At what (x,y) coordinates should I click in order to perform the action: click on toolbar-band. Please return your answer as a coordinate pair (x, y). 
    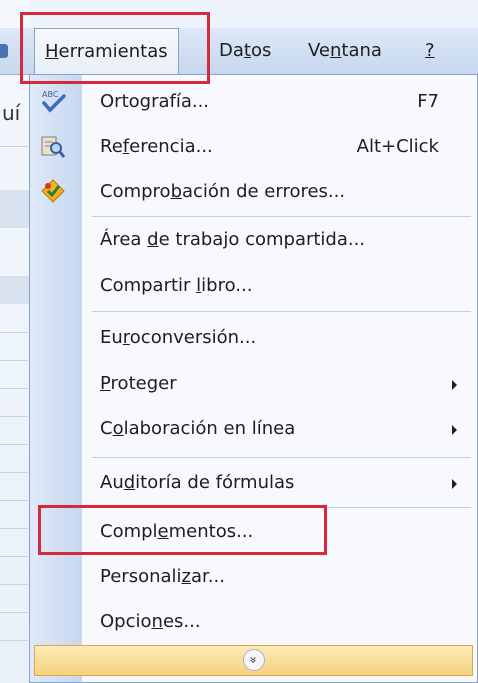
    Looking at the image, I should click on (15, 209).